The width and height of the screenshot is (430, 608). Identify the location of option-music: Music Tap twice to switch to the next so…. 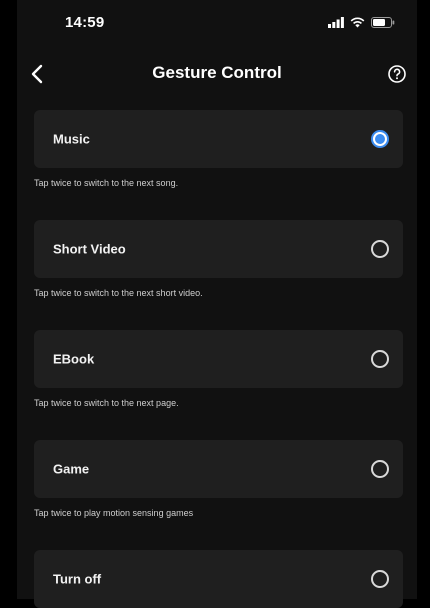
(218, 149).